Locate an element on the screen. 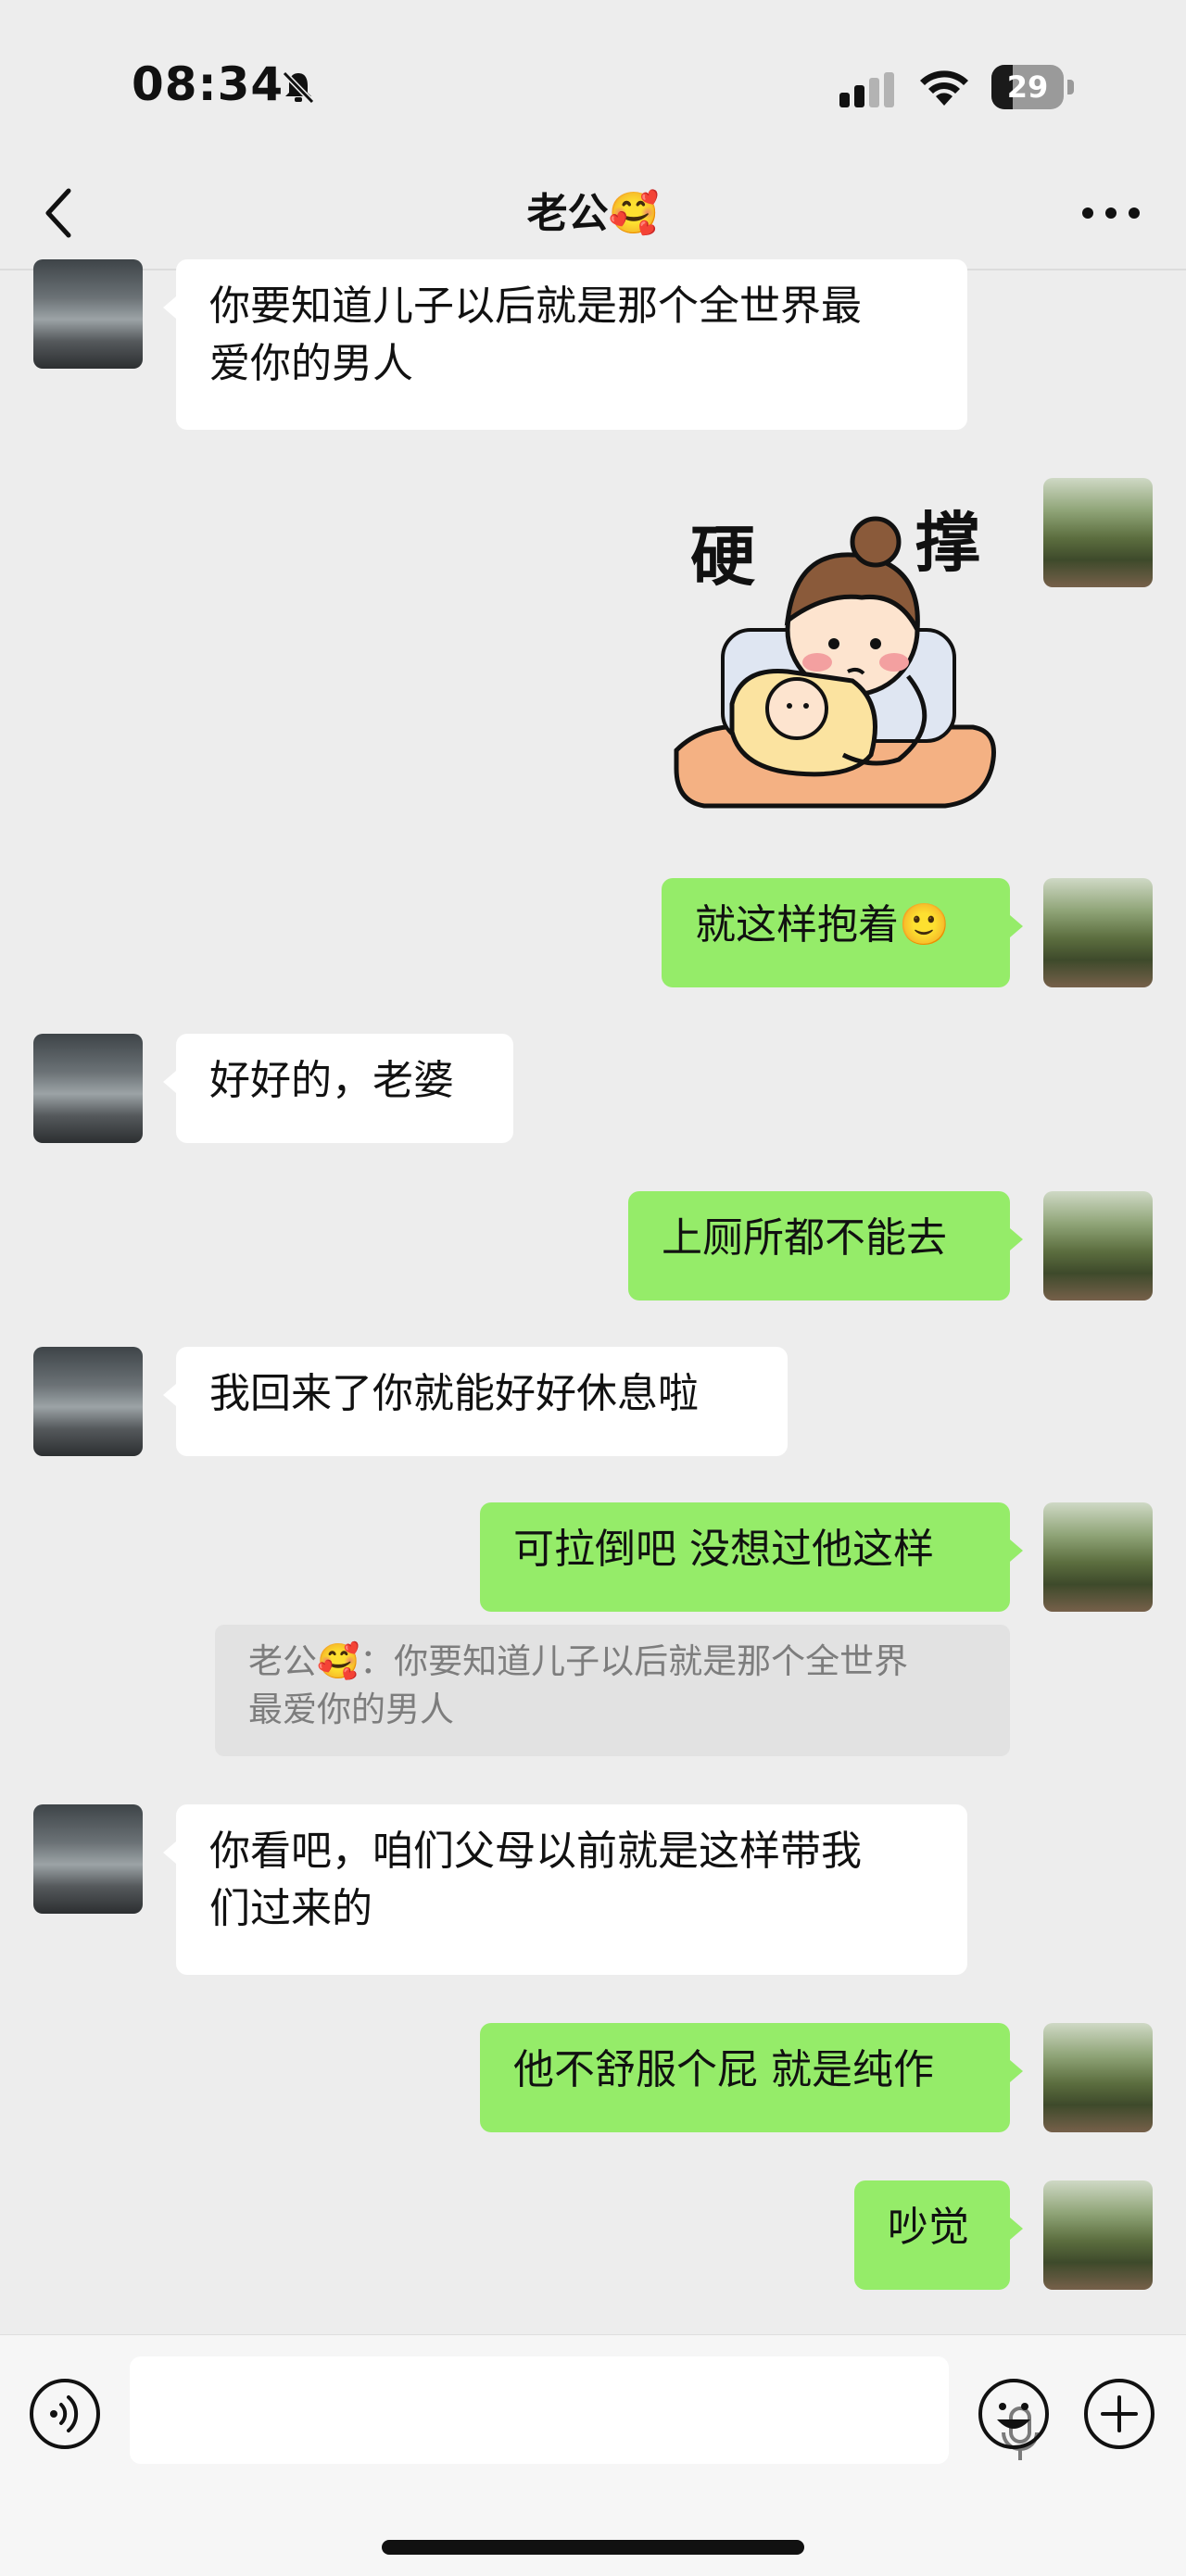  bell-muted-icon is located at coordinates (298, 87).